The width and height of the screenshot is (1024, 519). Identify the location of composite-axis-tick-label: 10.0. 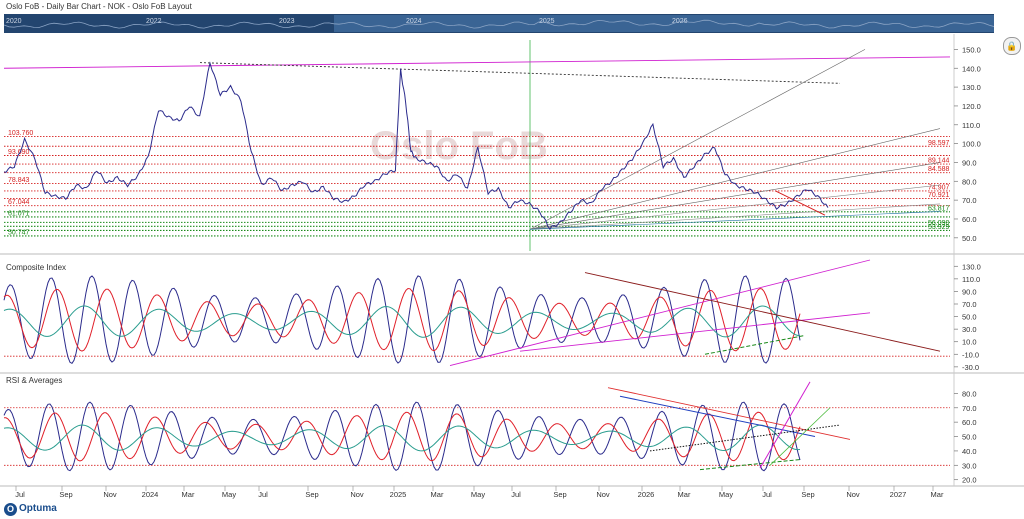
(969, 342).